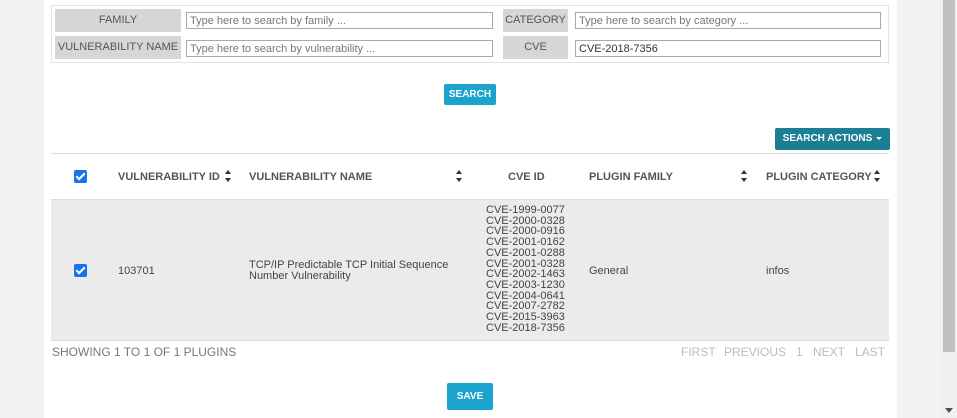 This screenshot has width=957, height=418. I want to click on search-button: SEARCH, so click(470, 94).